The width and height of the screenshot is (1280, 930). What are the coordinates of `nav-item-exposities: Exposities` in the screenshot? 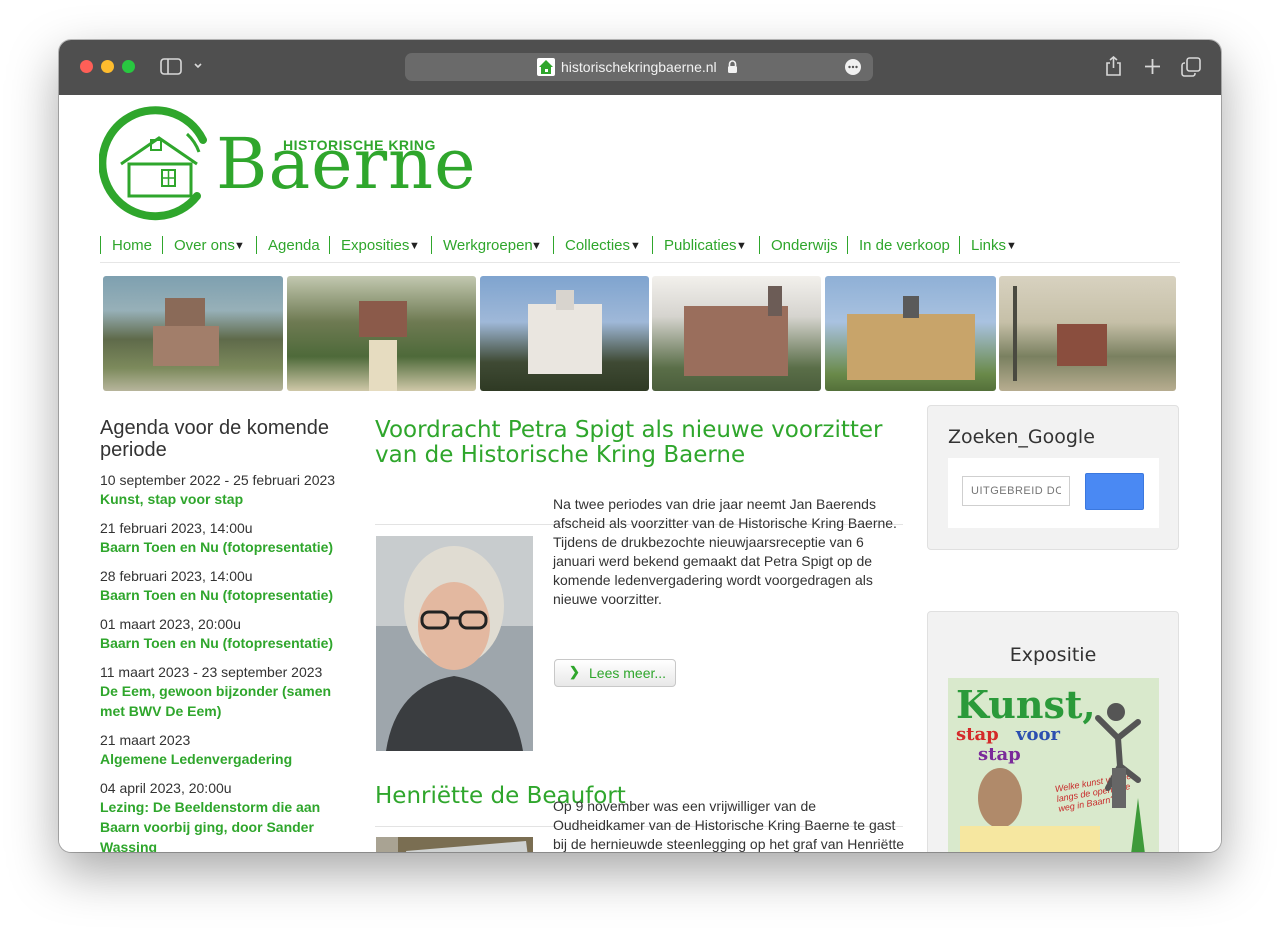 It's located at (375, 245).